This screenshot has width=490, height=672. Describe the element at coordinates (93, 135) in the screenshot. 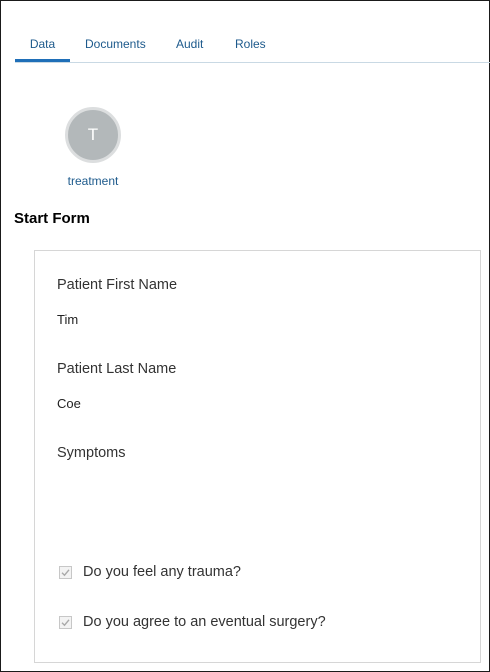

I see `avatar: T` at that location.